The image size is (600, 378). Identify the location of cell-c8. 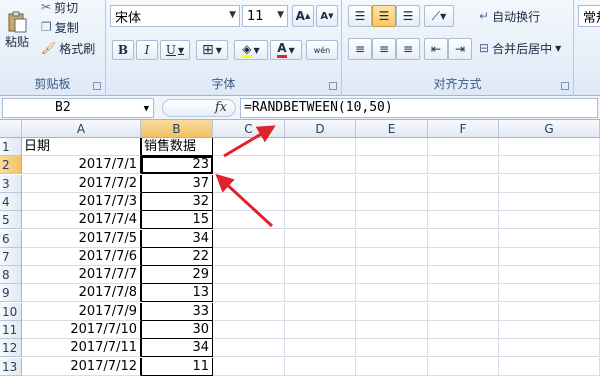
(249, 275).